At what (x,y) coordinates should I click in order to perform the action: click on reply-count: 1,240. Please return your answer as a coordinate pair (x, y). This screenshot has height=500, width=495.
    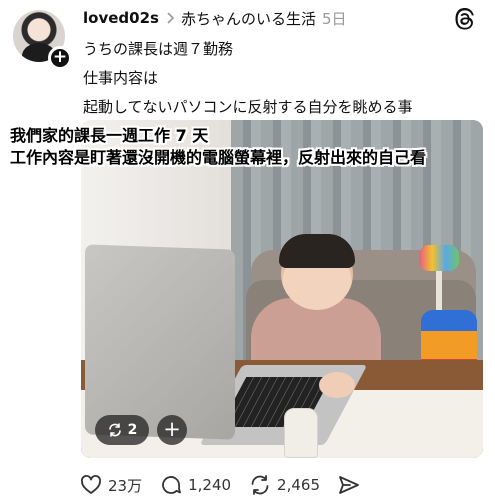
    Looking at the image, I should click on (210, 485).